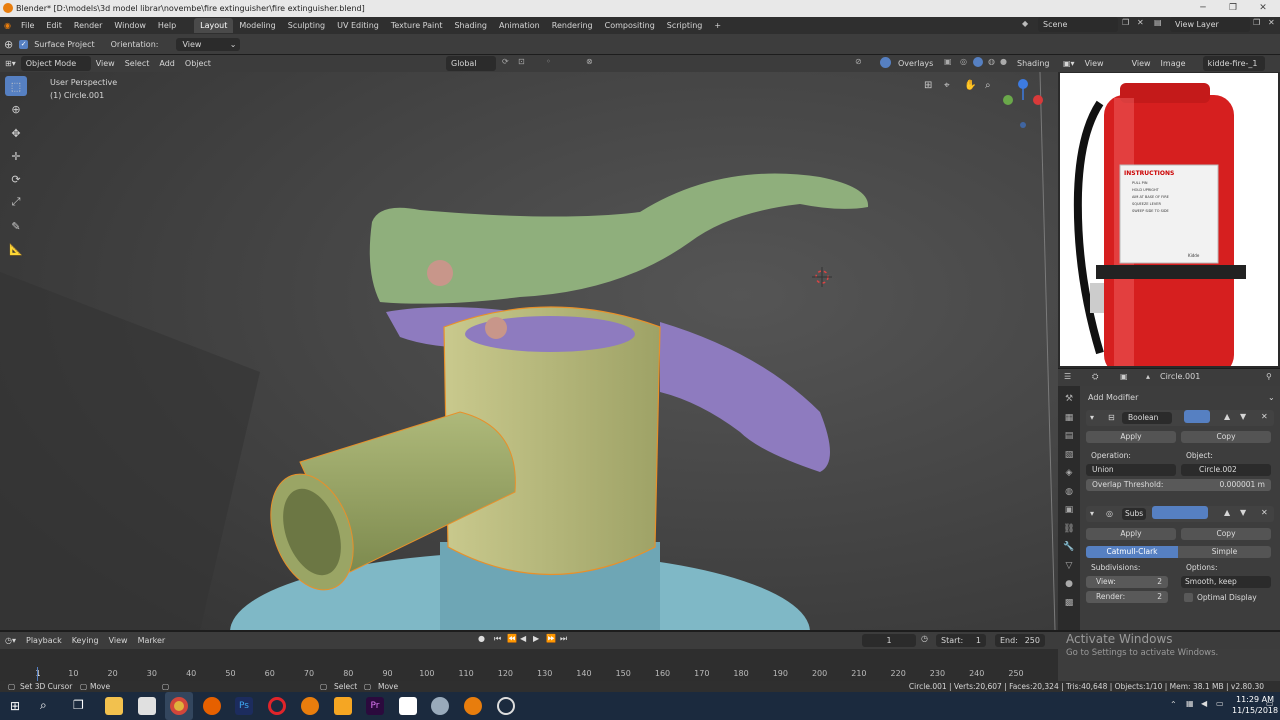 The width and height of the screenshot is (1280, 720). Describe the element at coordinates (37, 674) in the screenshot. I see `playhead-line` at that location.